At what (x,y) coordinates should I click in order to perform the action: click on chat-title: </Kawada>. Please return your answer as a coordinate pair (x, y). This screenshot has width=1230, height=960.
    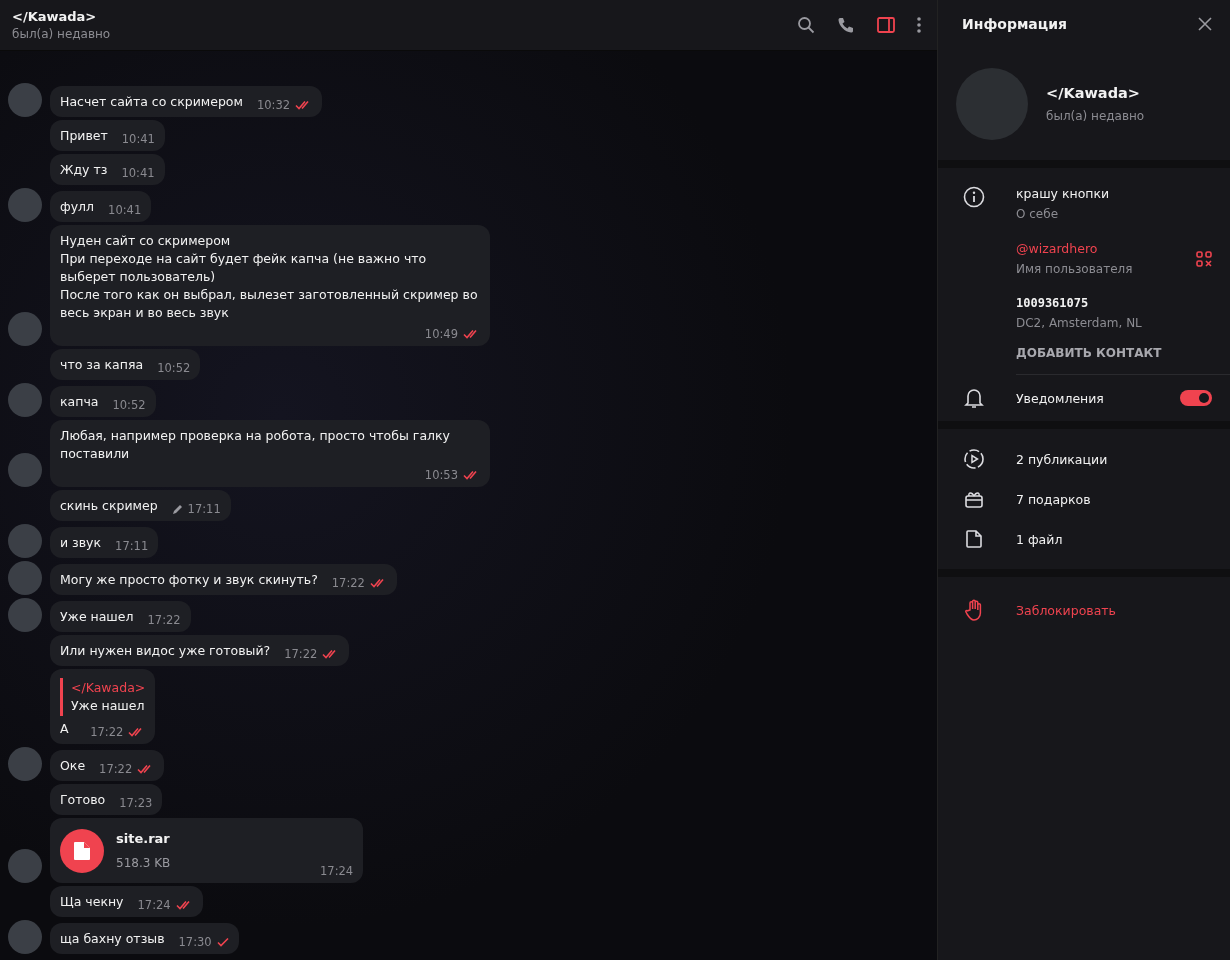
    Looking at the image, I should click on (55, 16).